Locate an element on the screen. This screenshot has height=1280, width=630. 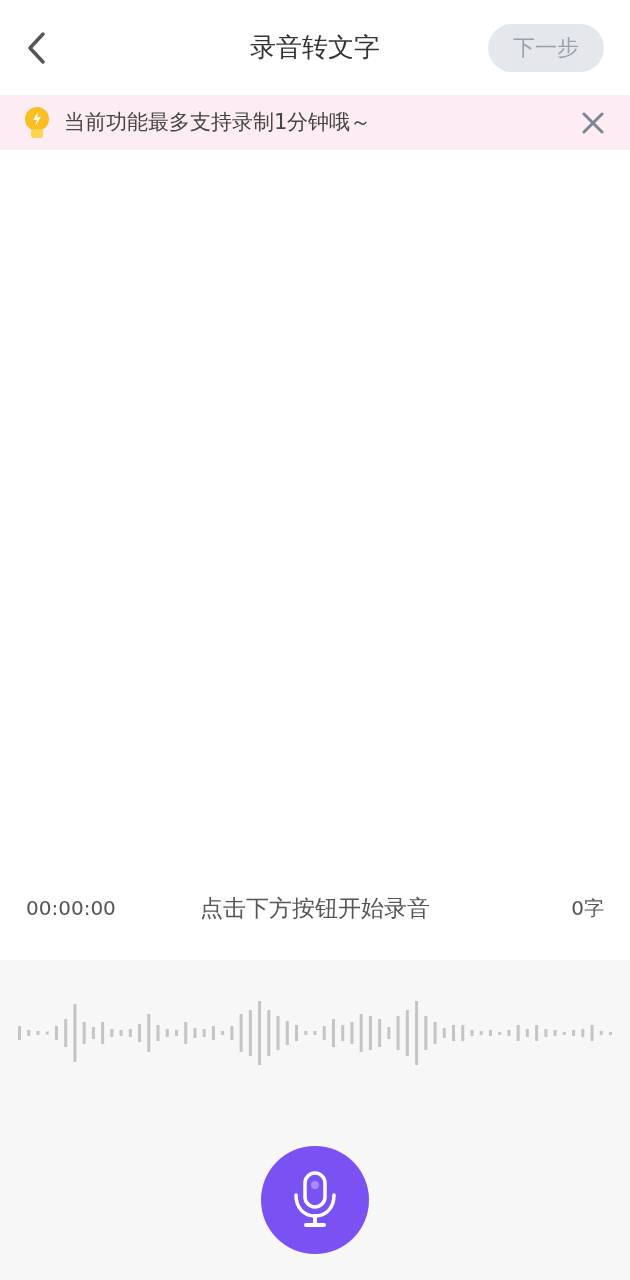
elapsed-time: 00:00:00 is located at coordinates (71, 908).